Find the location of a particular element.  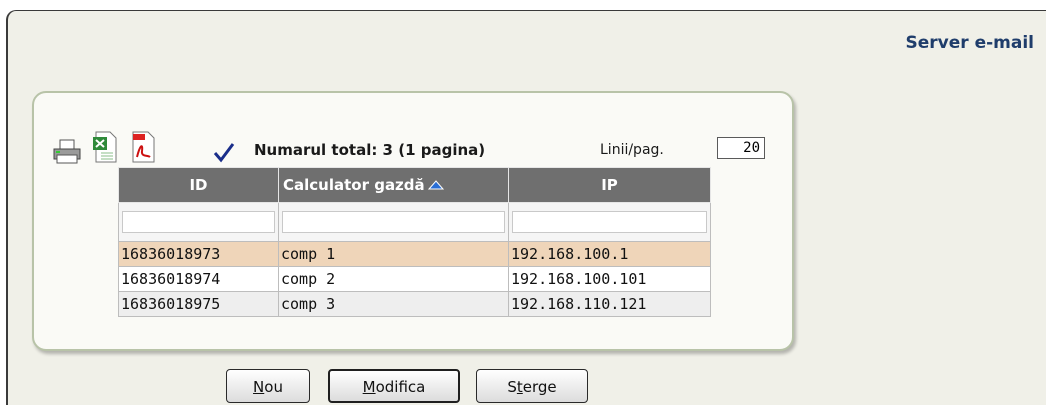

filter-ip-input is located at coordinates (609, 222).